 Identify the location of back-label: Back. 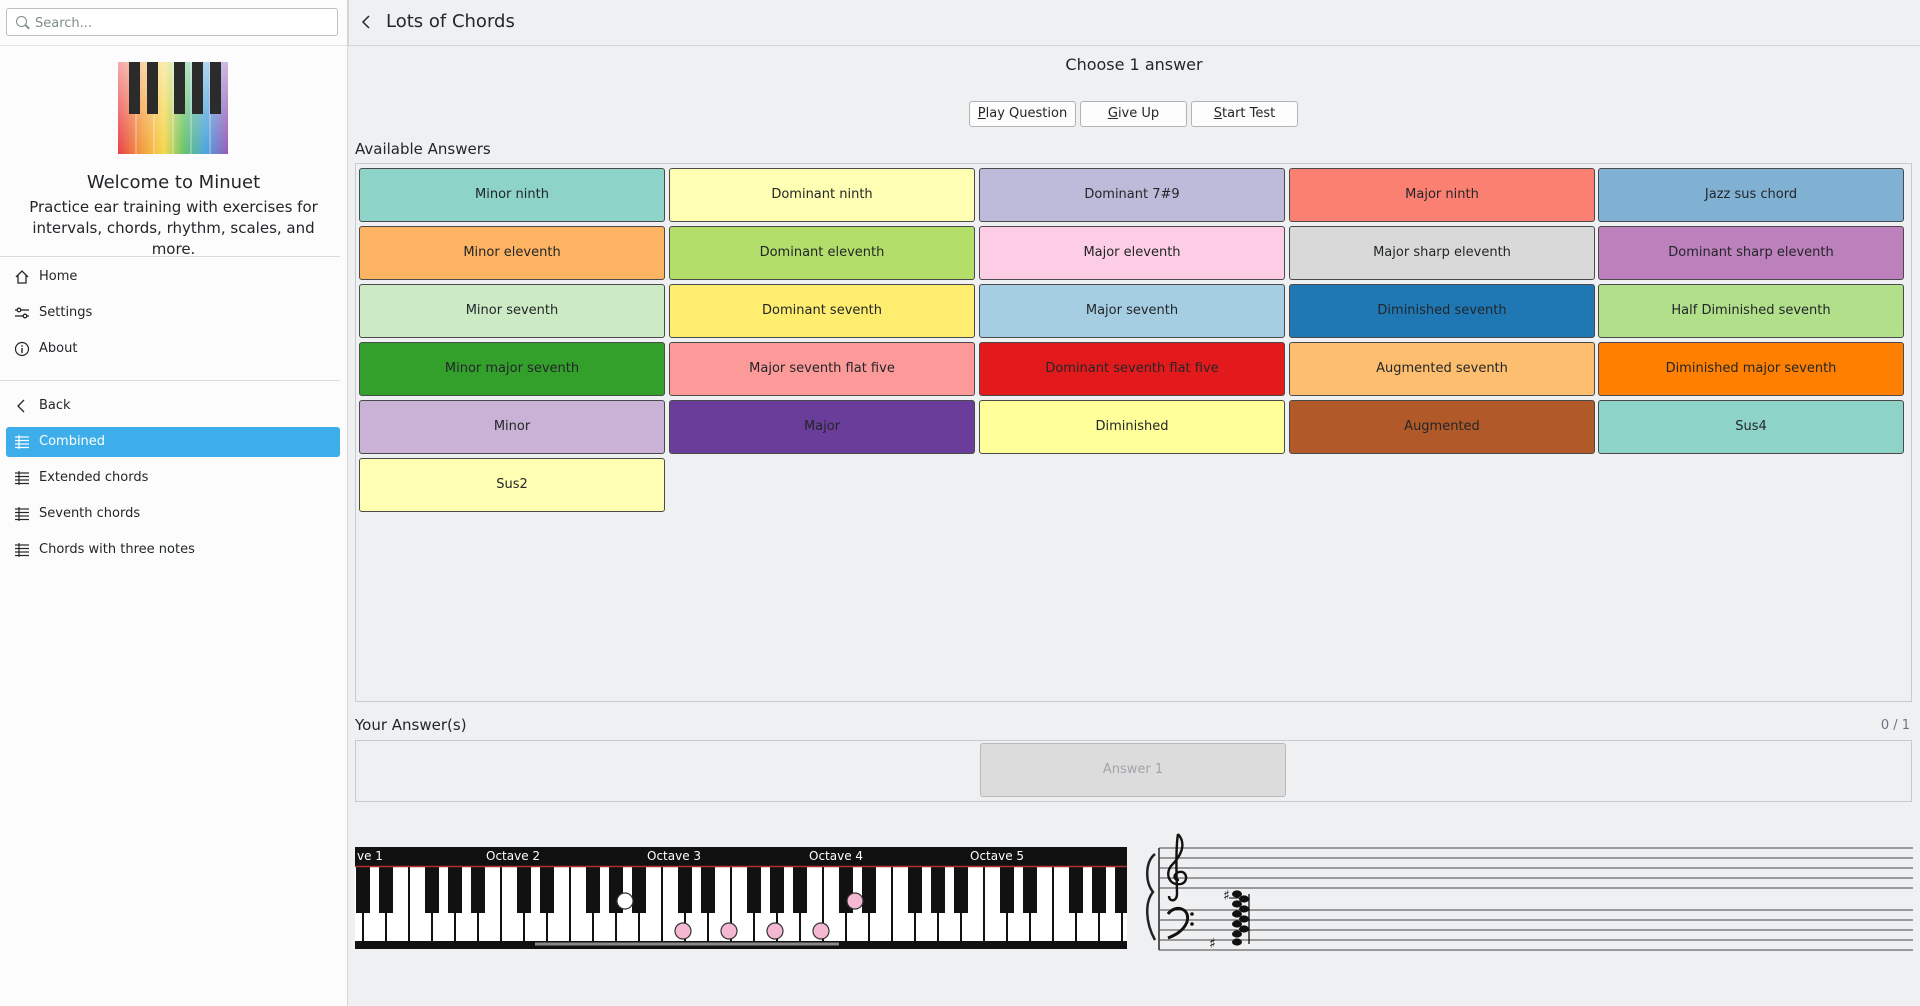
(55, 405).